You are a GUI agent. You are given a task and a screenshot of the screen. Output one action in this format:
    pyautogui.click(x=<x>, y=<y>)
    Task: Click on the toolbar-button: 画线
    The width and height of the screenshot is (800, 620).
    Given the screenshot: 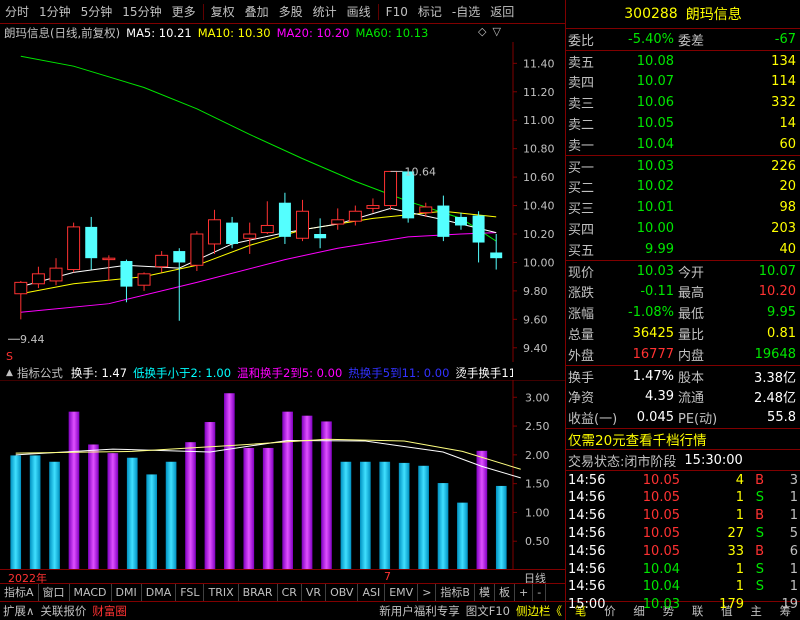 What is the action you would take?
    pyautogui.click(x=359, y=12)
    